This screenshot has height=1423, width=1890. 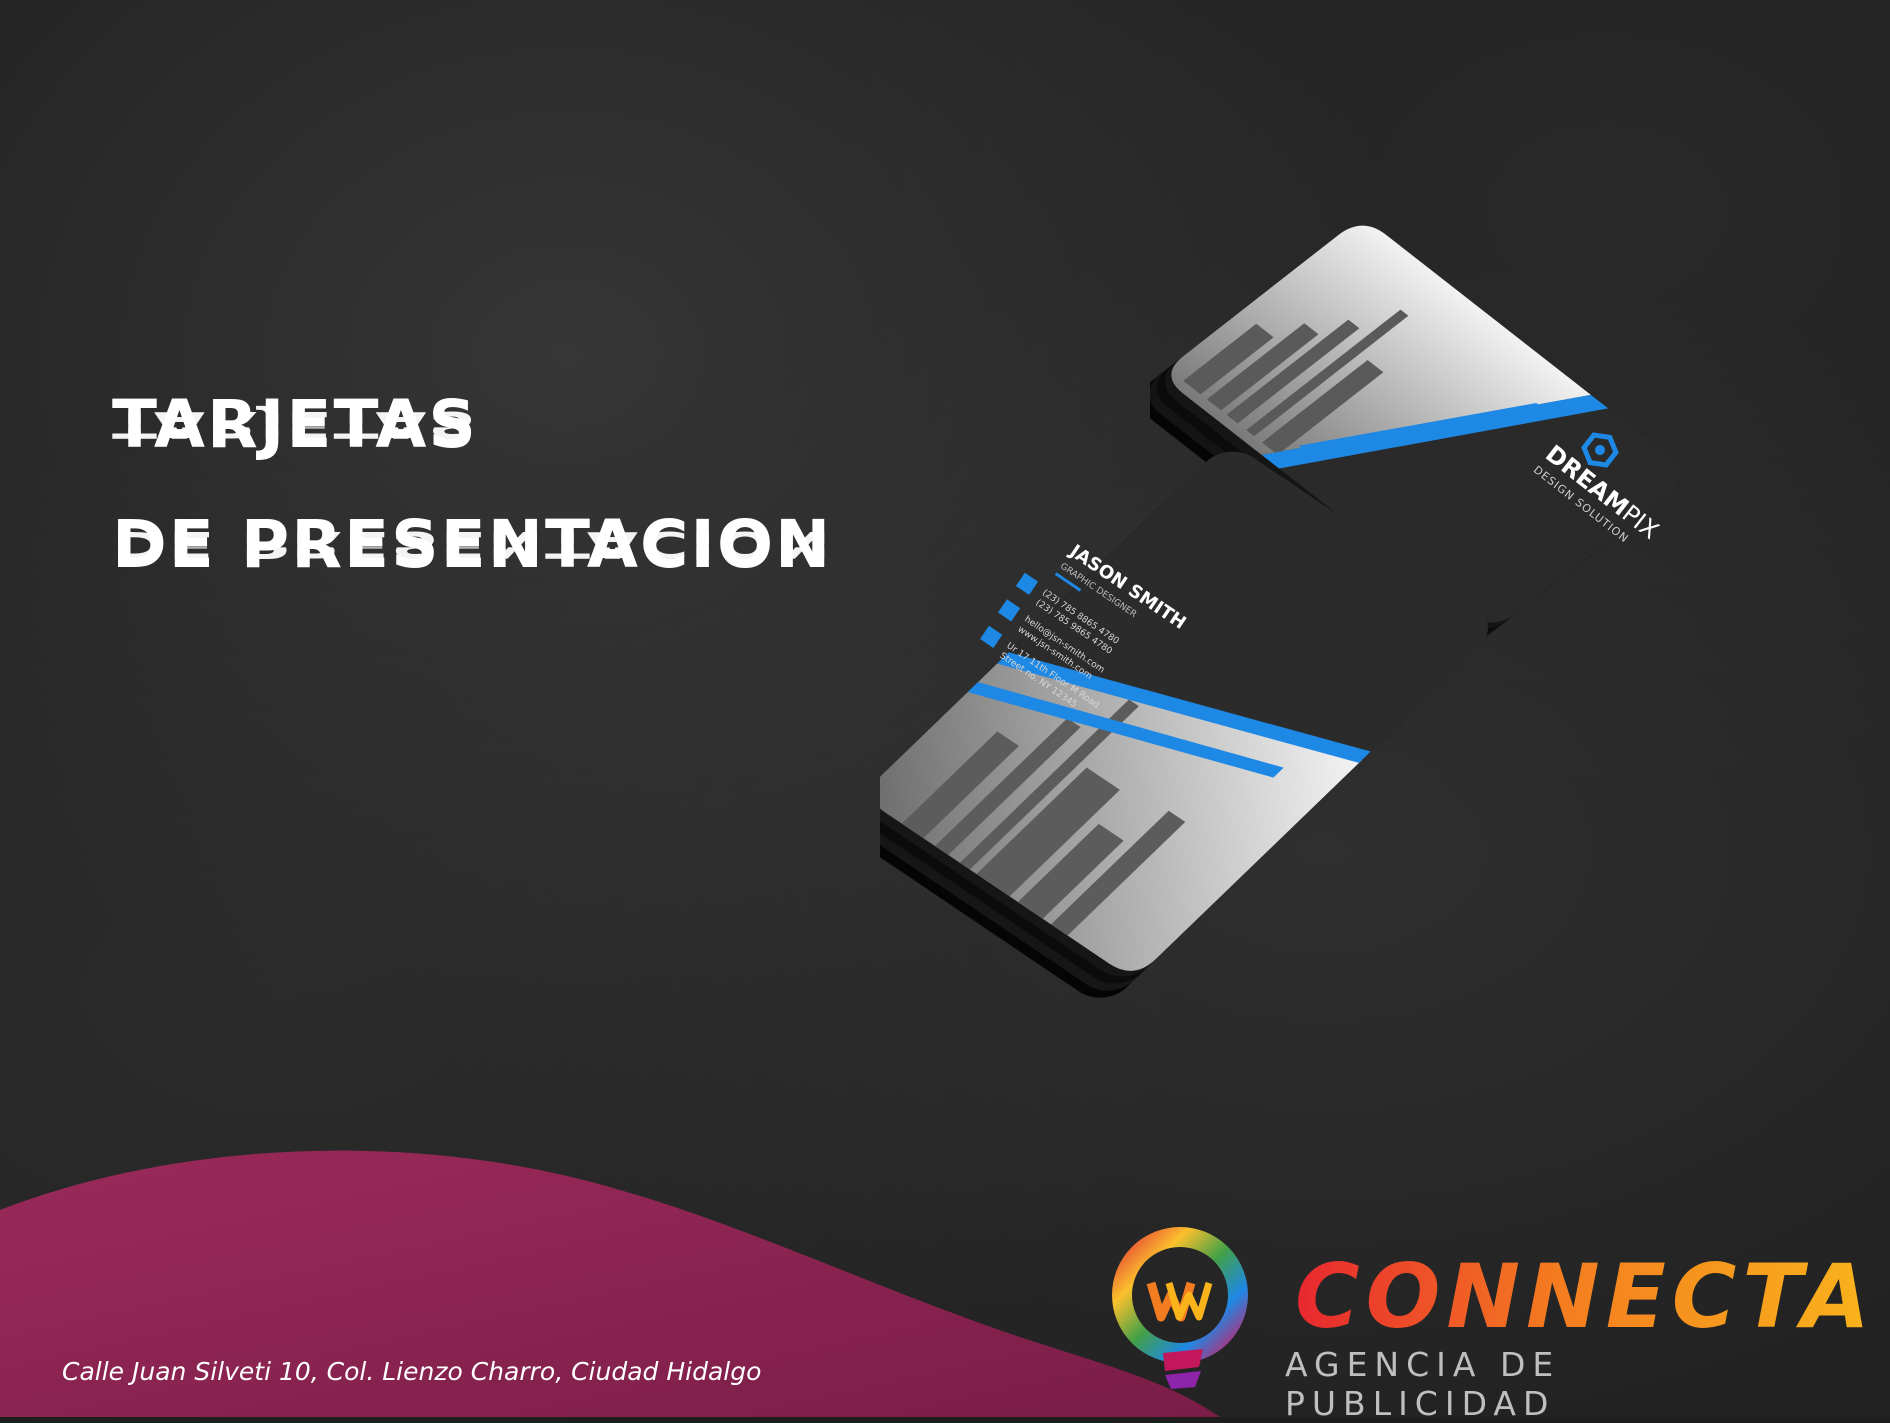 I want to click on headline-line-2: DE PRESENTACION DE PRESENTACION, so click(x=472, y=572).